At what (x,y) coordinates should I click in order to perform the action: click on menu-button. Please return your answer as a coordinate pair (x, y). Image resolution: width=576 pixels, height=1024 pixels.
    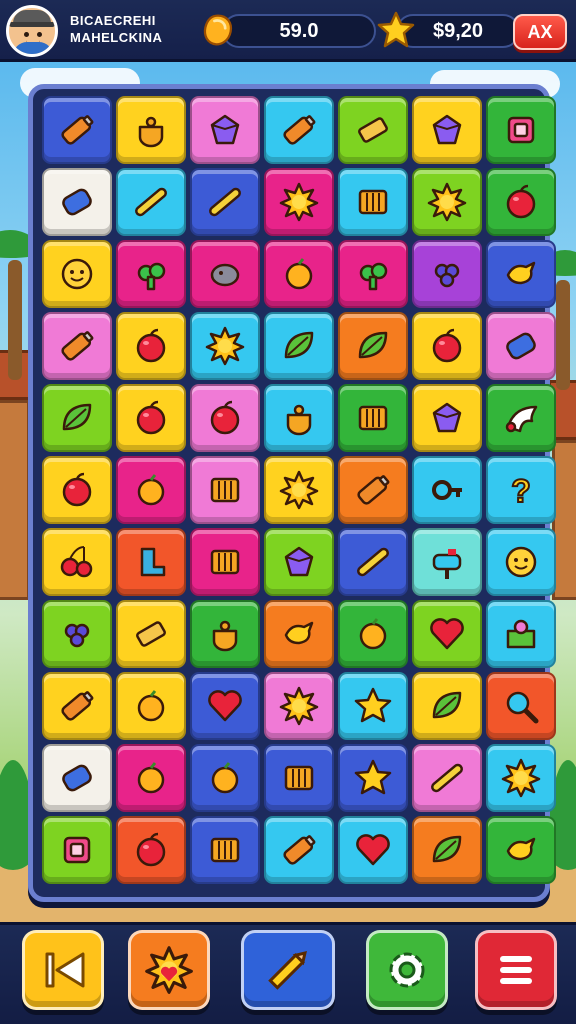
    Looking at the image, I should click on (516, 970).